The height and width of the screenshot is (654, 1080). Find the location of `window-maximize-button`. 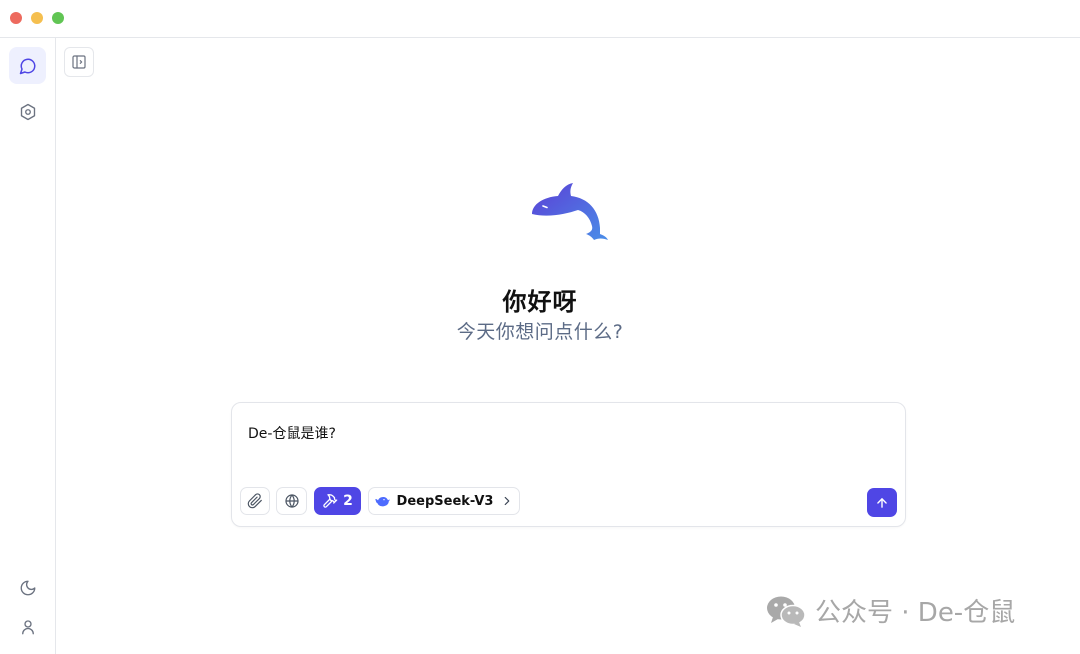

window-maximize-button is located at coordinates (58, 18).